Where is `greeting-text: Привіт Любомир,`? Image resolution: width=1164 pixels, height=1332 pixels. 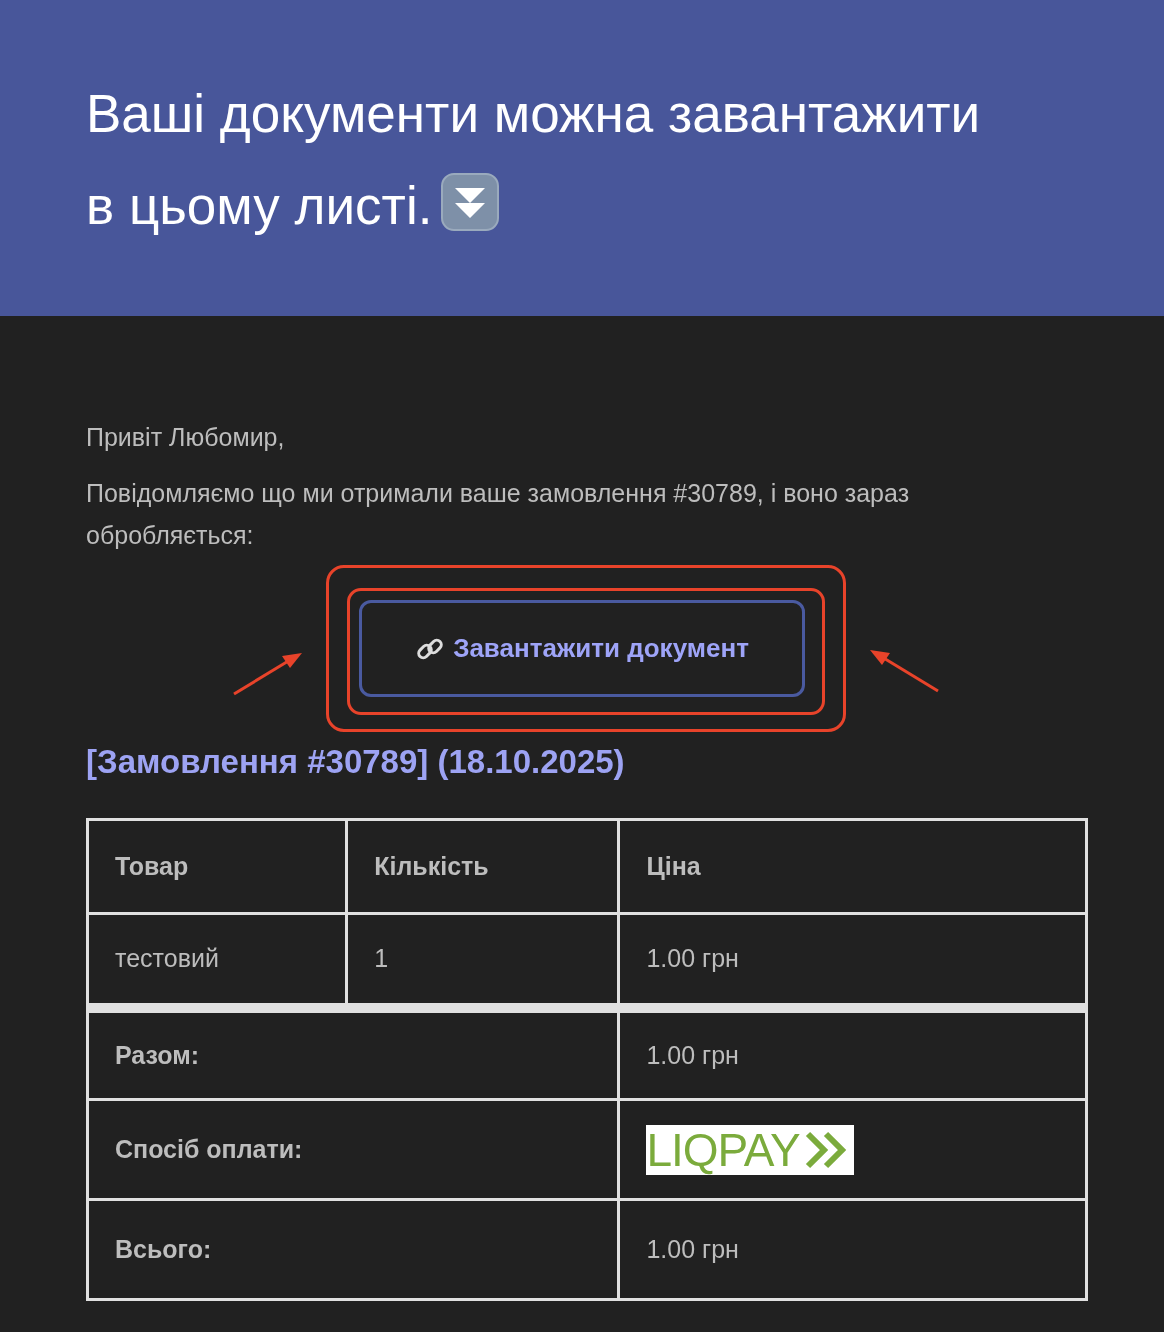
greeting-text: Привіт Любомир, is located at coordinates (186, 437).